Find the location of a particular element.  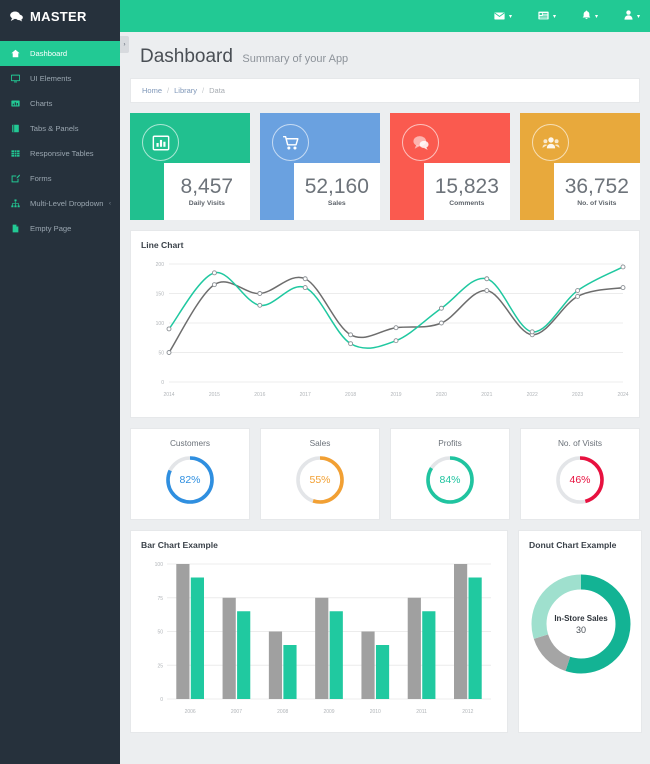

svg-text: 0 is located at coordinates (162, 383).